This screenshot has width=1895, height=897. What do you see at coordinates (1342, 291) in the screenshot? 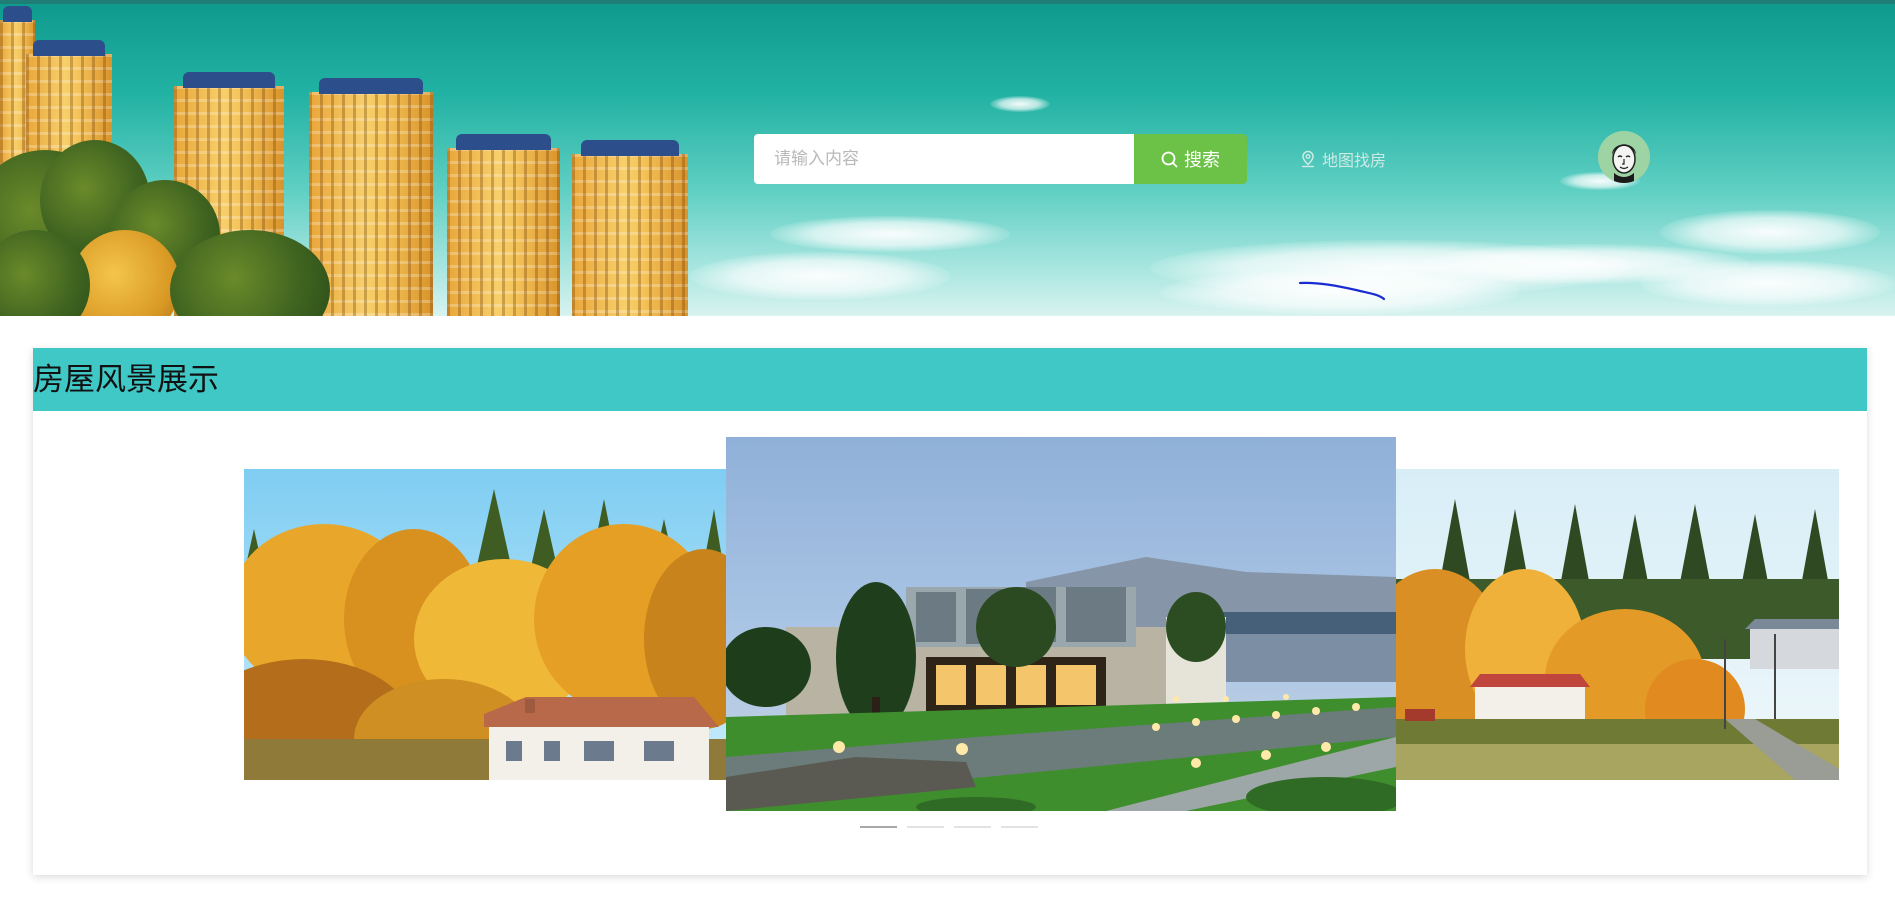
I see `pen-stroke-mark` at bounding box center [1342, 291].